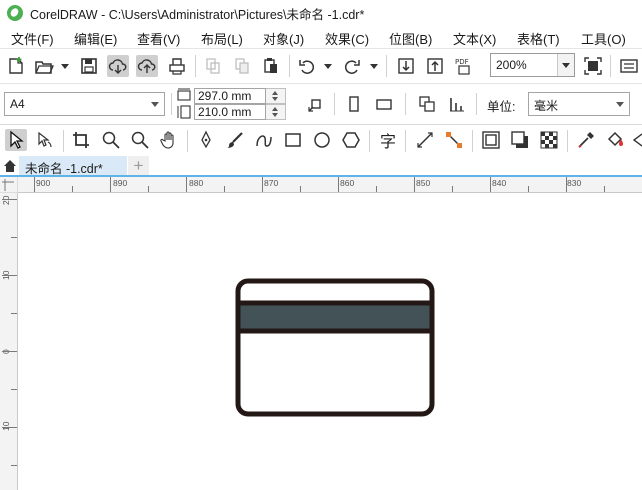  What do you see at coordinates (138, 166) in the screenshot?
I see `new-tab-button: +` at bounding box center [138, 166].